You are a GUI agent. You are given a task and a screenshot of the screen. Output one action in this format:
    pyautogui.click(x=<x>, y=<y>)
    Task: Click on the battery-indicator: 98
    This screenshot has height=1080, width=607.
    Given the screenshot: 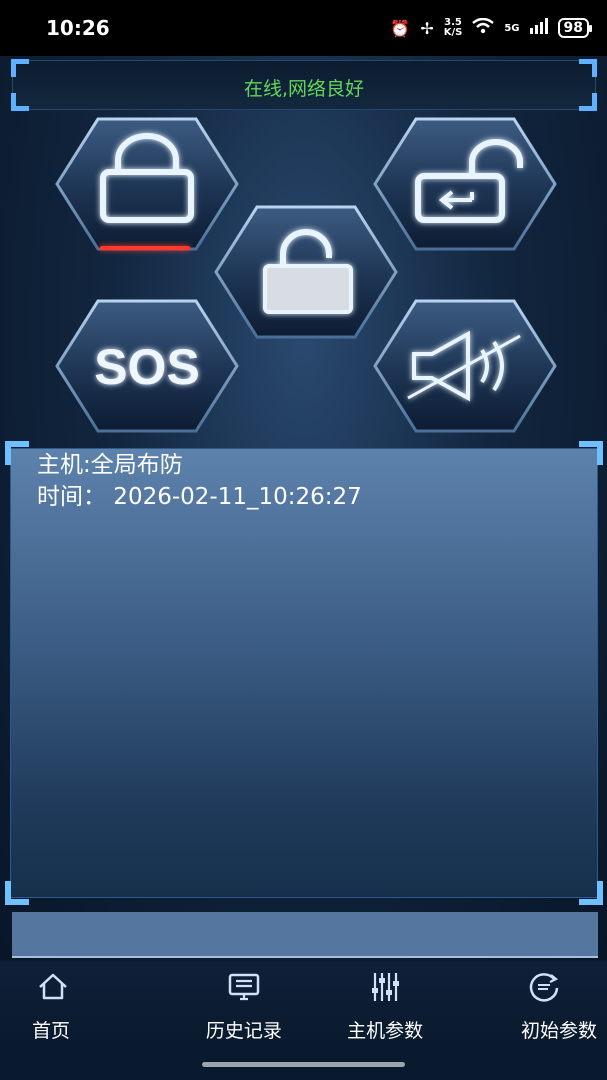 What is the action you would take?
    pyautogui.click(x=575, y=28)
    